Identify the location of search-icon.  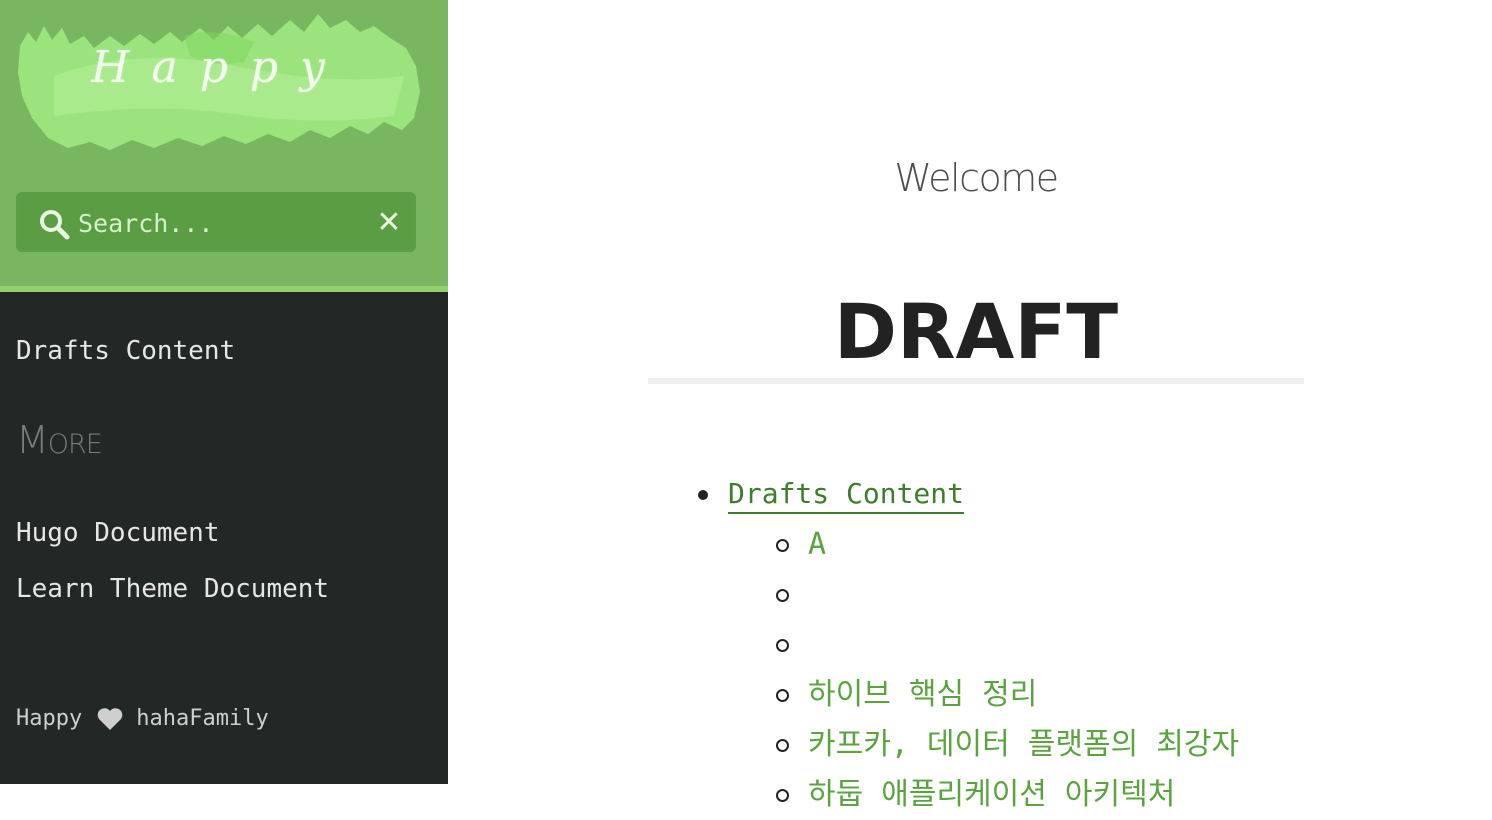
(55, 225).